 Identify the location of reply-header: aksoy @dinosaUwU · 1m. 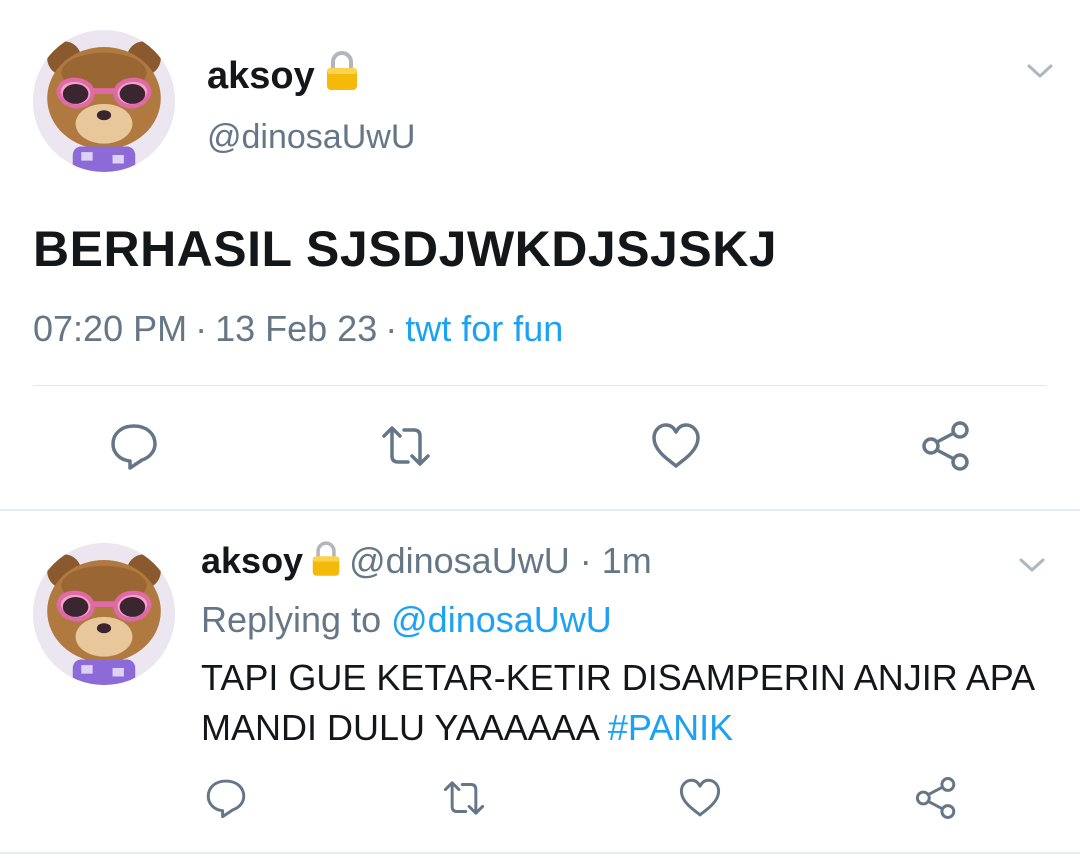
(426, 561).